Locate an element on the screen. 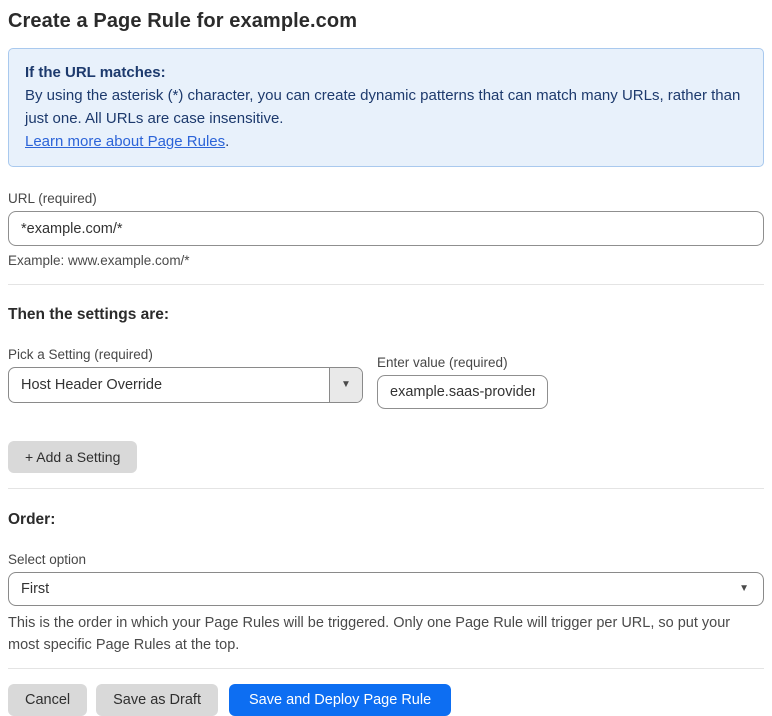  setting-value-input is located at coordinates (462, 392).